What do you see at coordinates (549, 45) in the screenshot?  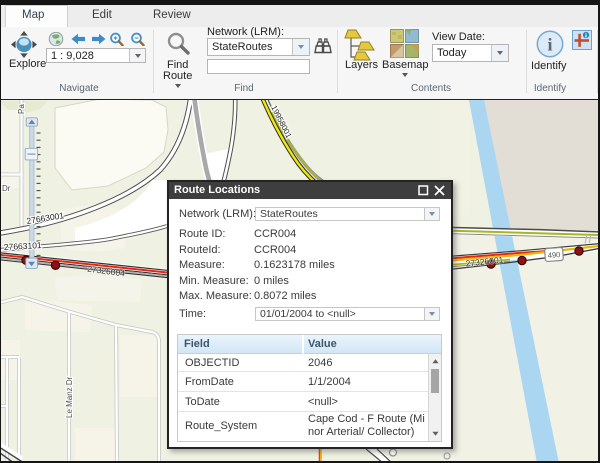 I see `svg-text: i` at bounding box center [549, 45].